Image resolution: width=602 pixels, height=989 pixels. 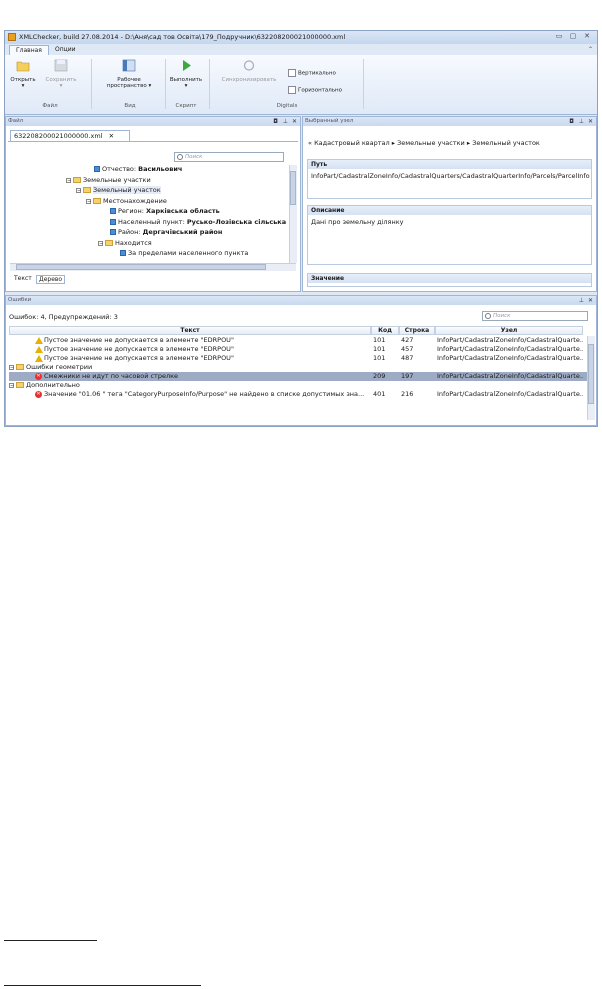 I want to click on group-digitals: Digitals, so click(x=287, y=106).